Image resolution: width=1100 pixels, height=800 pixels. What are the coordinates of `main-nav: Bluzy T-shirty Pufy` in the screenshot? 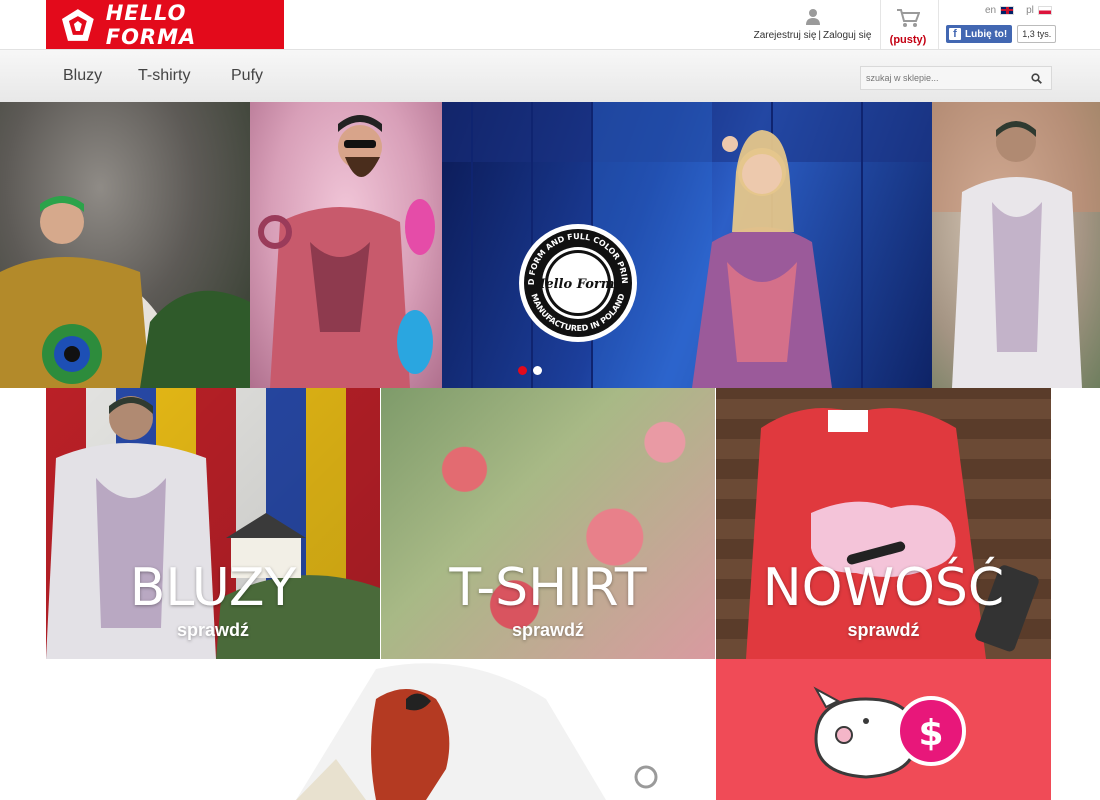 It's located at (550, 75).